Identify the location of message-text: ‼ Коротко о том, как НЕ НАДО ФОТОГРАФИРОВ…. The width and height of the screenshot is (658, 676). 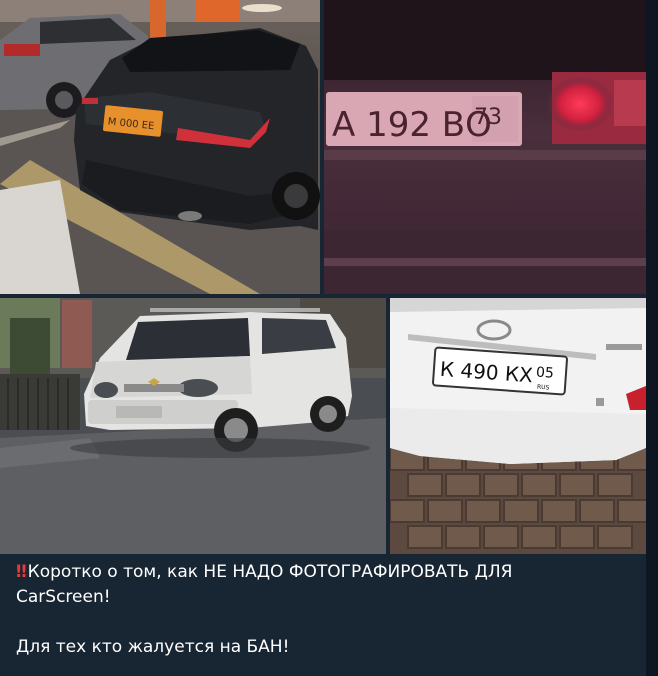
(321, 610).